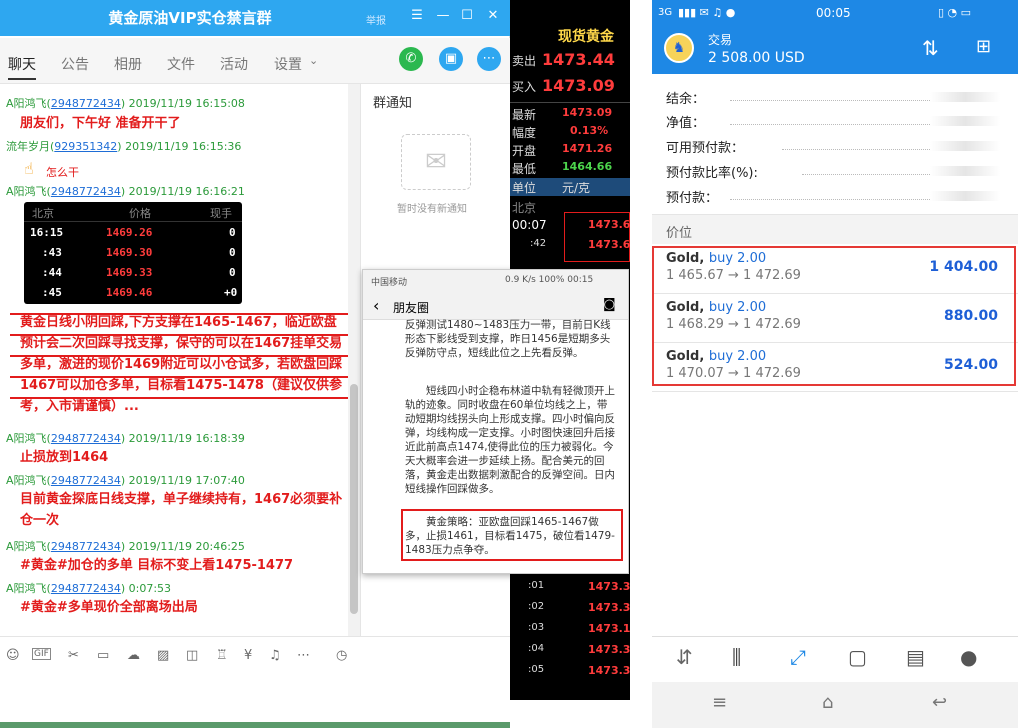  Describe the element at coordinates (705, 148) in the screenshot. I see `account-field-label: 可用预付款：` at that location.